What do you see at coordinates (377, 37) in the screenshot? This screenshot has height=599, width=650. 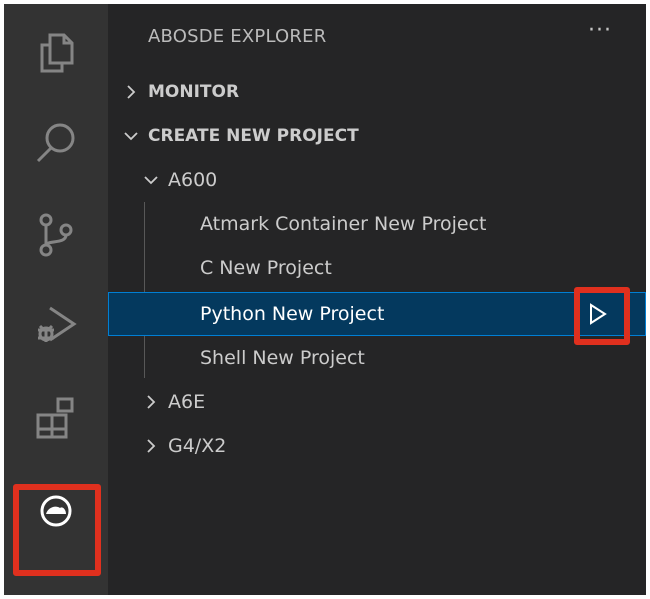 I see `sidebar-header: ABOSDE EXPLORER ···` at bounding box center [377, 37].